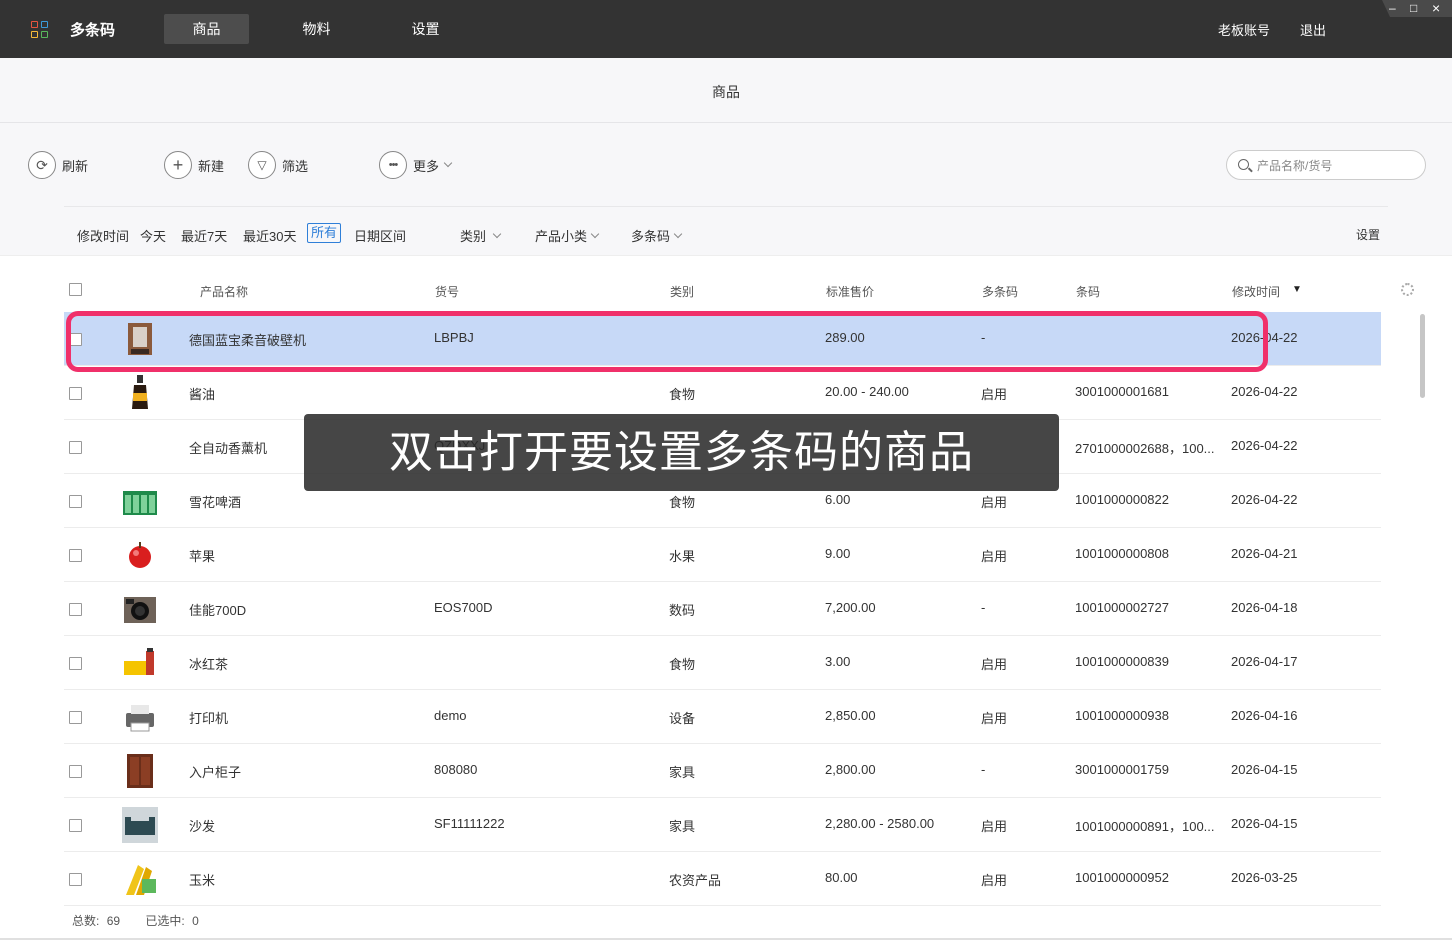 Image resolution: width=1452 pixels, height=940 pixels. What do you see at coordinates (295, 166) in the screenshot?
I see `filter-label: 筛选` at bounding box center [295, 166].